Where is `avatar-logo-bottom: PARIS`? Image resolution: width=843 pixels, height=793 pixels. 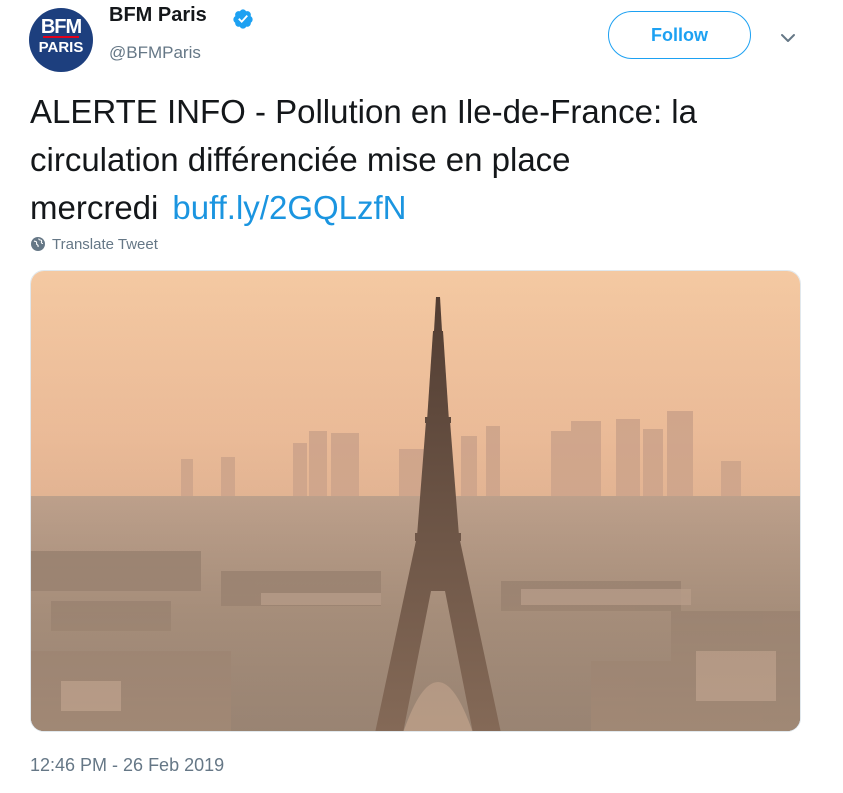
avatar-logo-bottom: PARIS is located at coordinates (61, 47).